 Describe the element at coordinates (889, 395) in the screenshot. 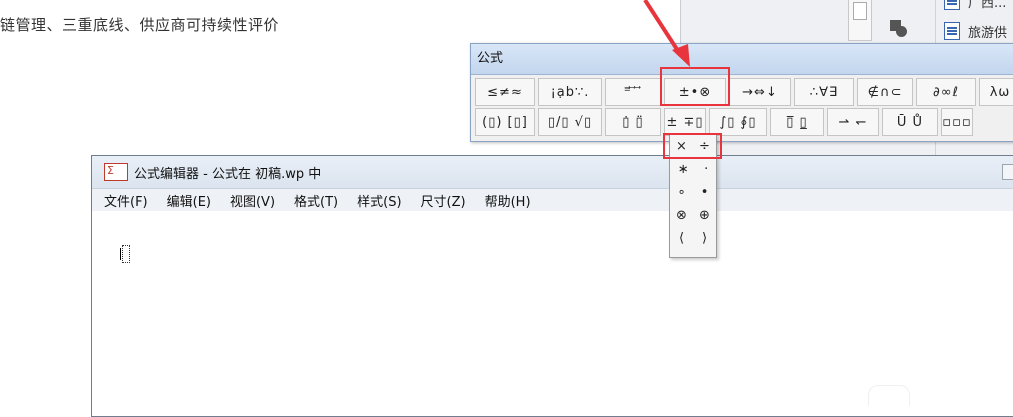

I see `watermark-logo` at that location.